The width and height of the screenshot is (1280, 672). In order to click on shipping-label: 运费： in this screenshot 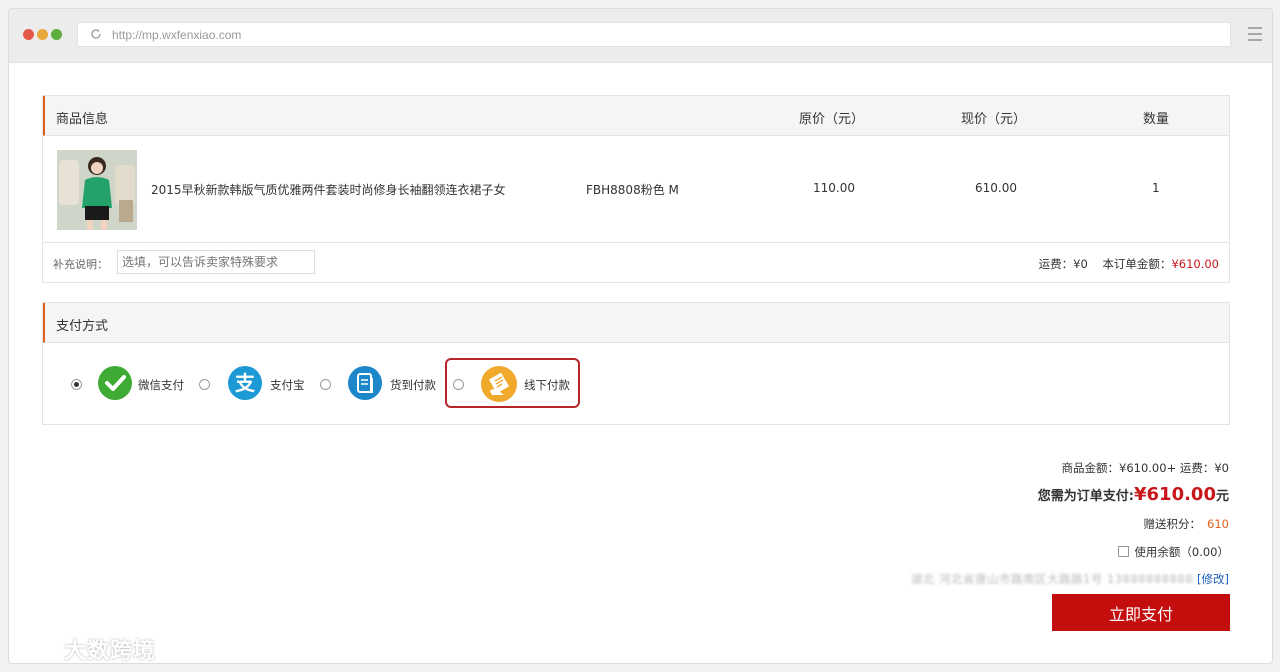, I will do `click(1056, 264)`.